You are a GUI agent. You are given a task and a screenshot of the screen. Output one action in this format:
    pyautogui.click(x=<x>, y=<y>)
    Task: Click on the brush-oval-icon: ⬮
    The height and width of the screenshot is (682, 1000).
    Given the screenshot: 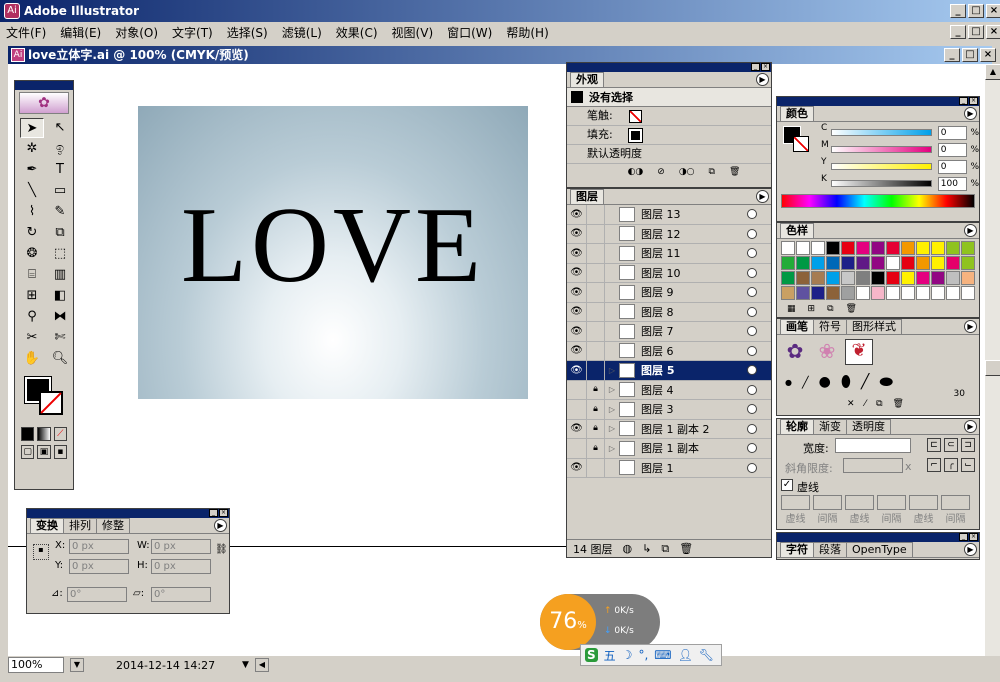 What is the action you would take?
    pyautogui.click(x=846, y=382)
    